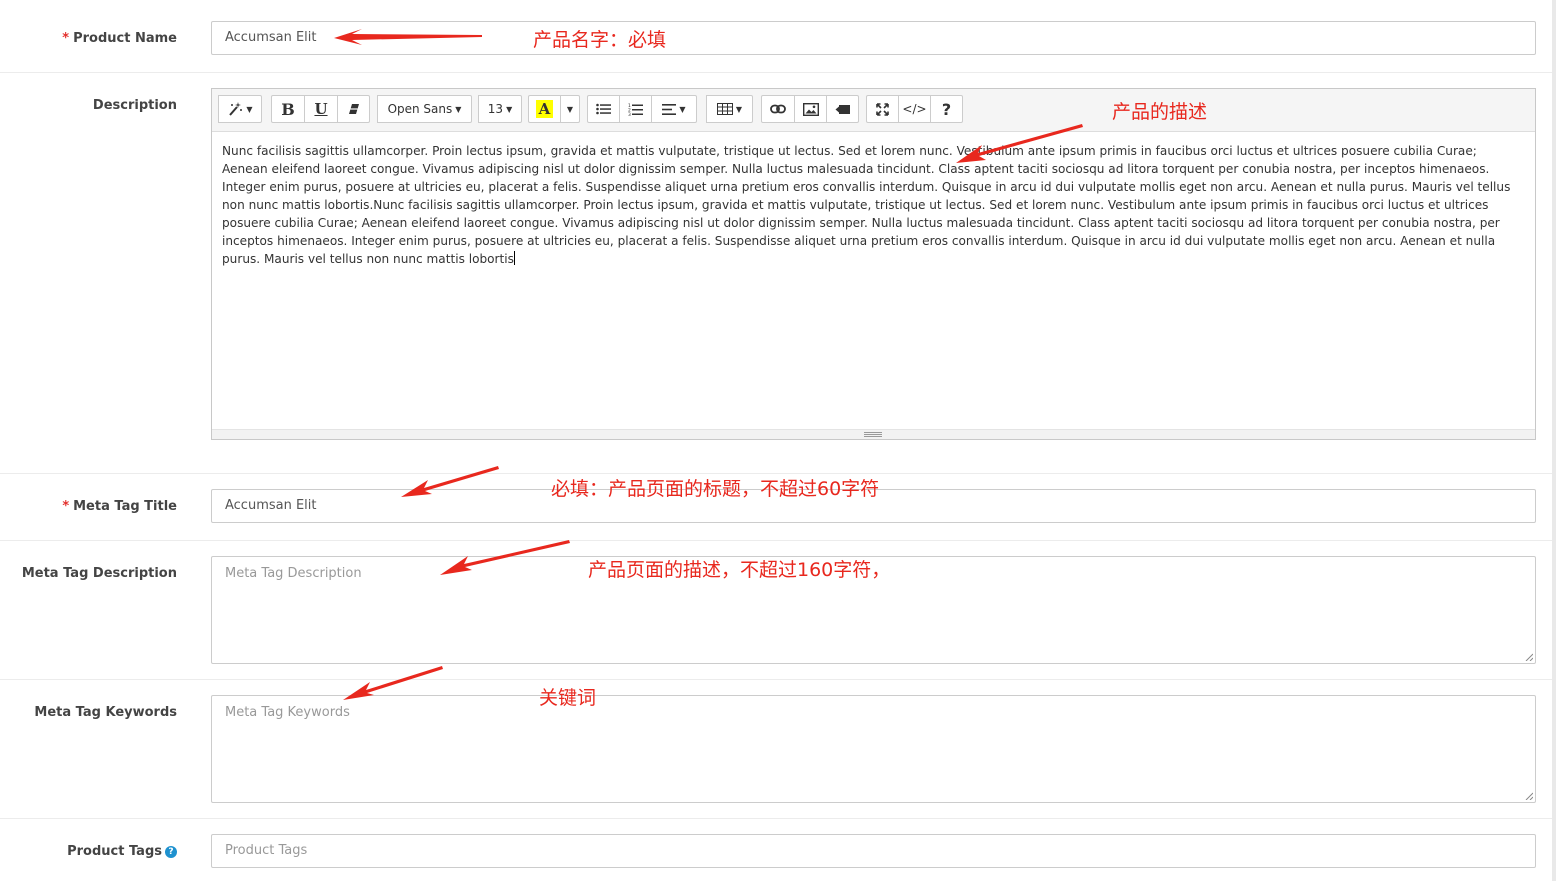  What do you see at coordinates (873, 749) in the screenshot?
I see `meta-keywords-textarea: Meta Tag Keywords` at bounding box center [873, 749].